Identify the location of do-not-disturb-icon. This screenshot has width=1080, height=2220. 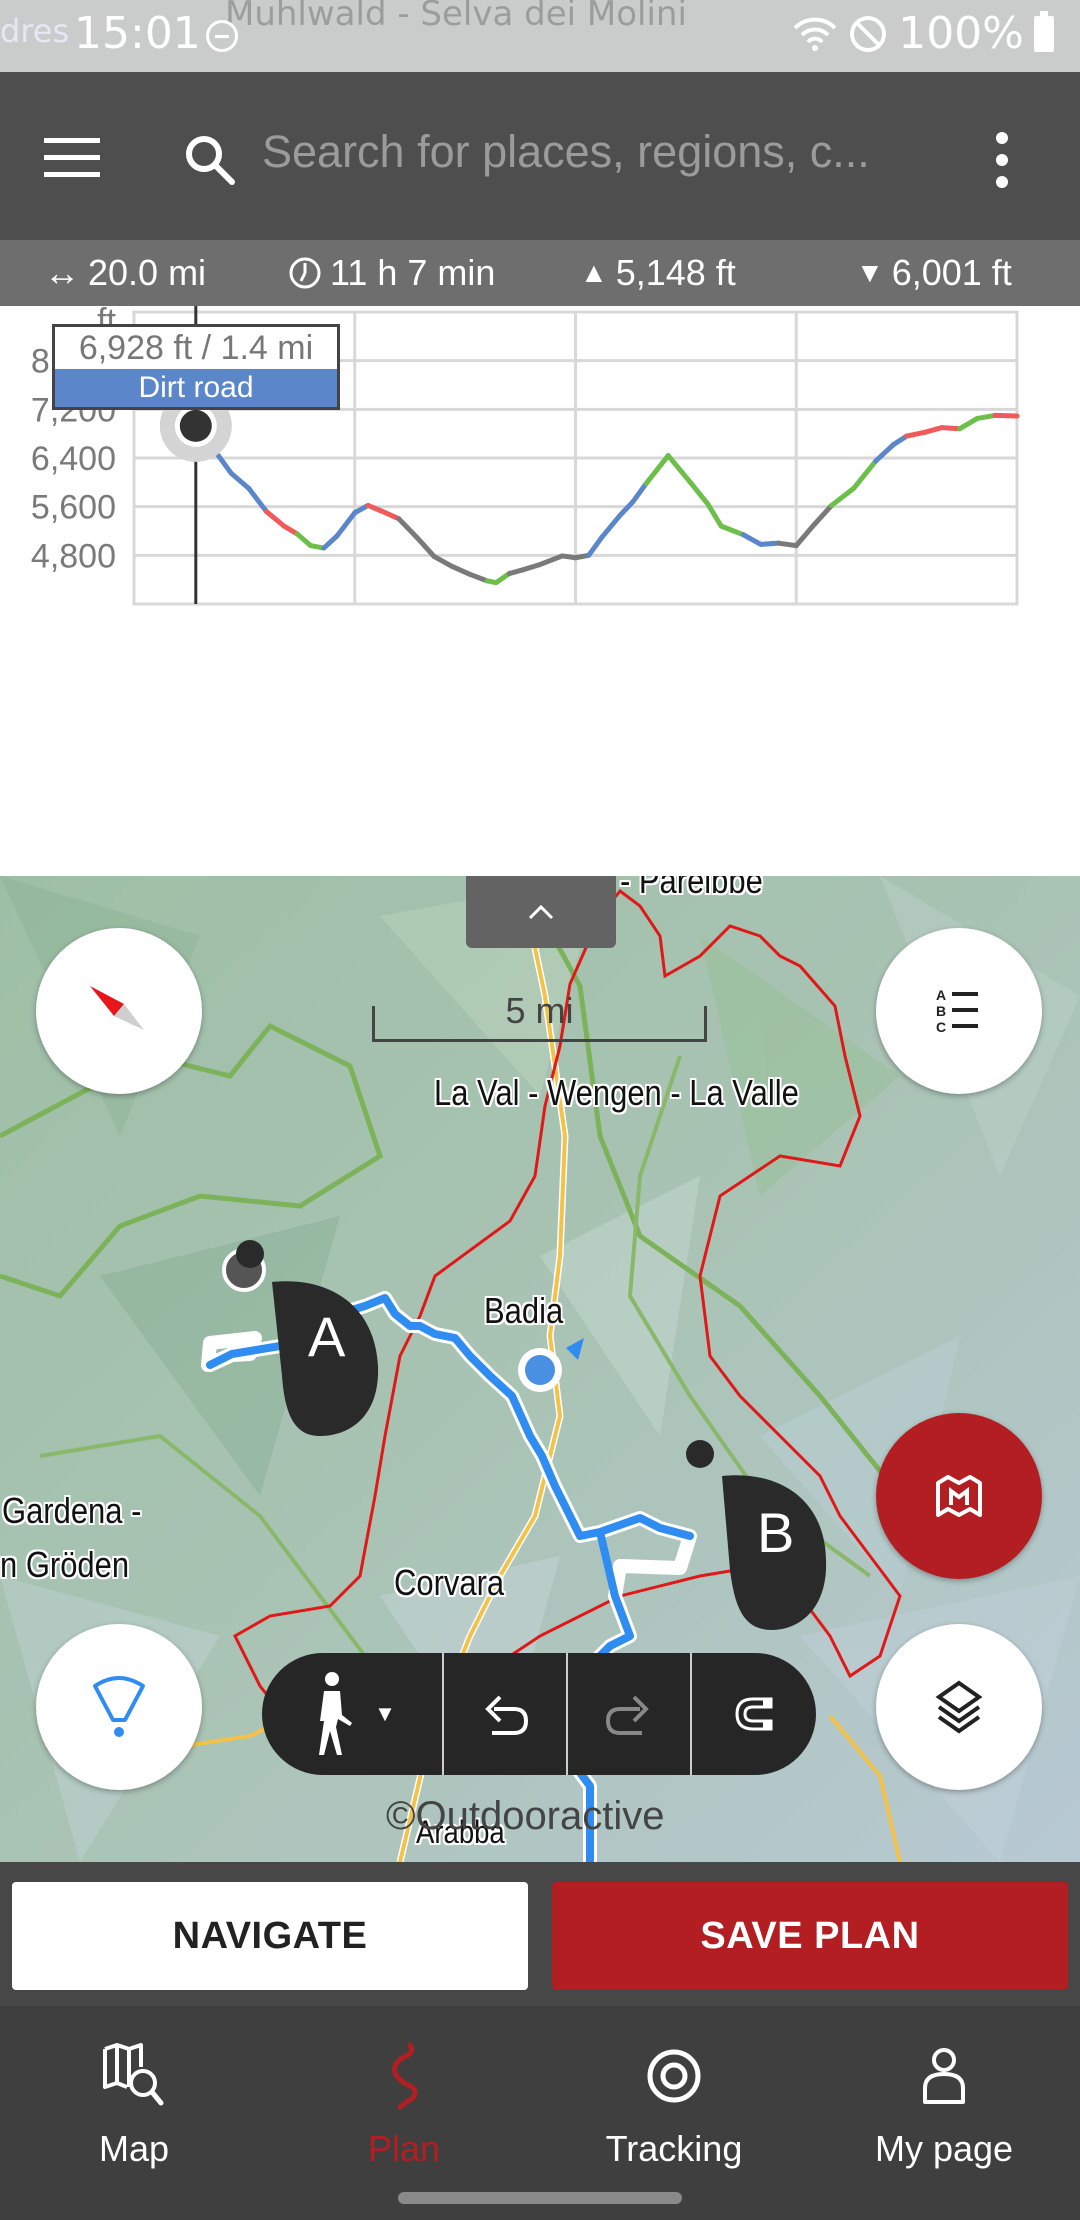
(222, 36).